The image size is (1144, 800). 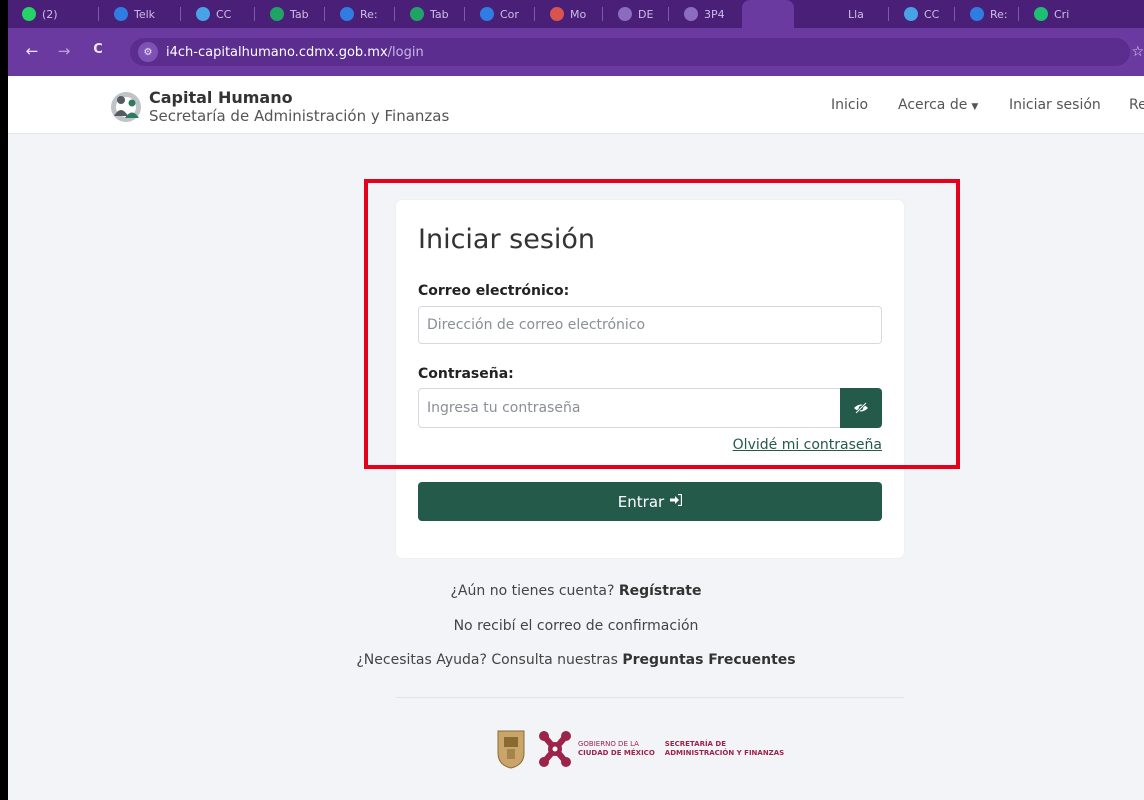 I want to click on eye-slash-icon, so click(x=861, y=408).